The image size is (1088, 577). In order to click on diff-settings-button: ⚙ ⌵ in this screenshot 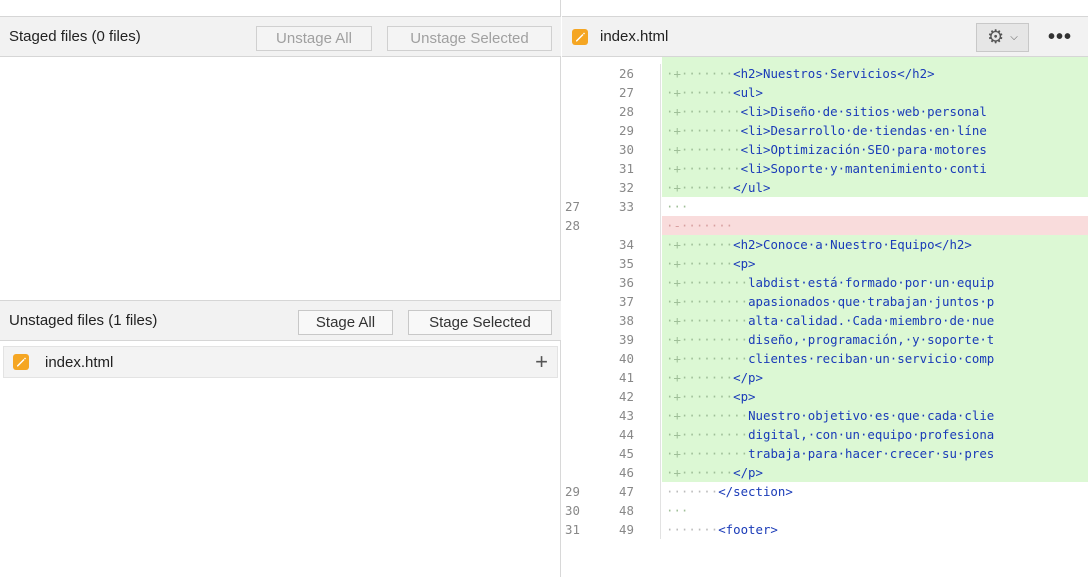, I will do `click(1002, 37)`.